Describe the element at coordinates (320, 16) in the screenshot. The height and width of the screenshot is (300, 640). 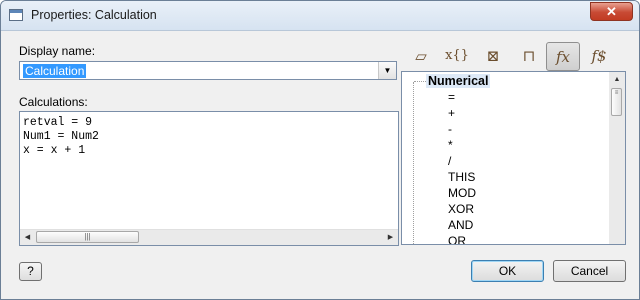
I see `title-bar: Properties: Calculation ✕` at that location.